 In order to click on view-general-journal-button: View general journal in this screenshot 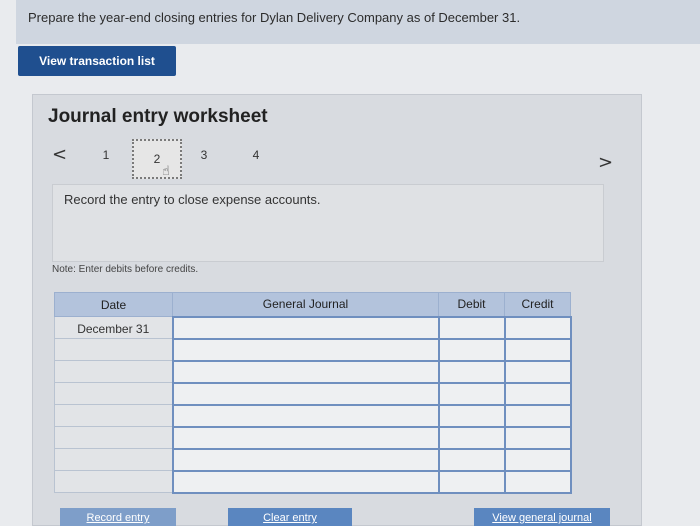, I will do `click(542, 517)`.